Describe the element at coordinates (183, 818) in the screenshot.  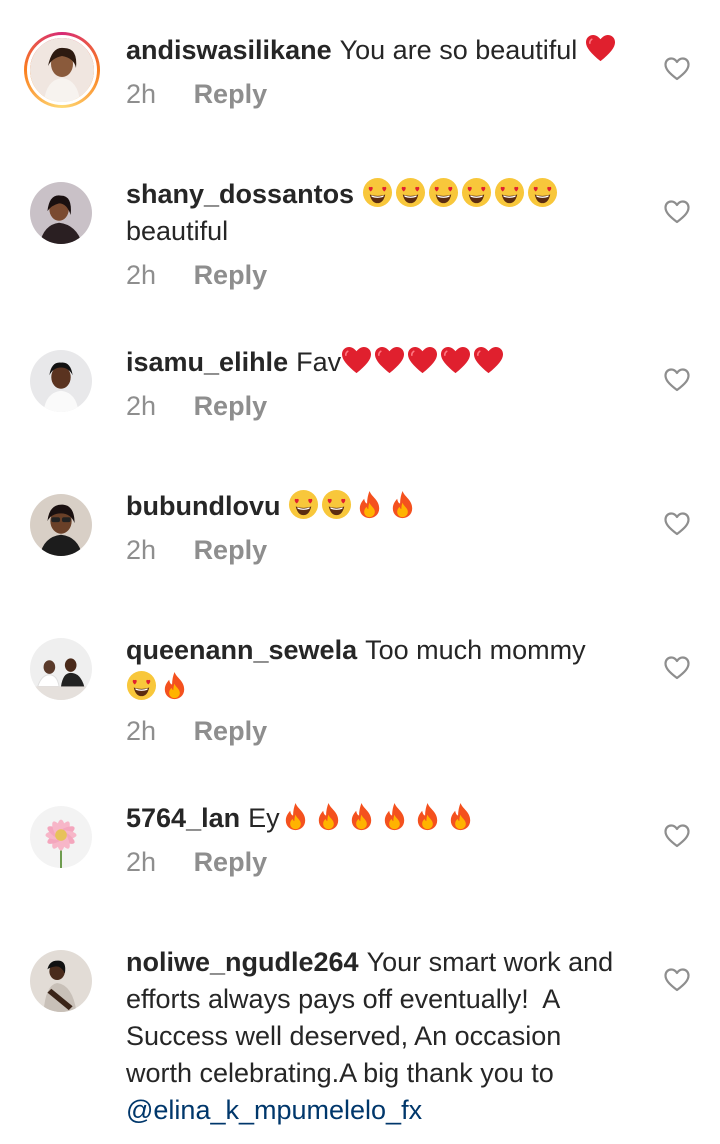
I see `comment-username: 5764_lan` at that location.